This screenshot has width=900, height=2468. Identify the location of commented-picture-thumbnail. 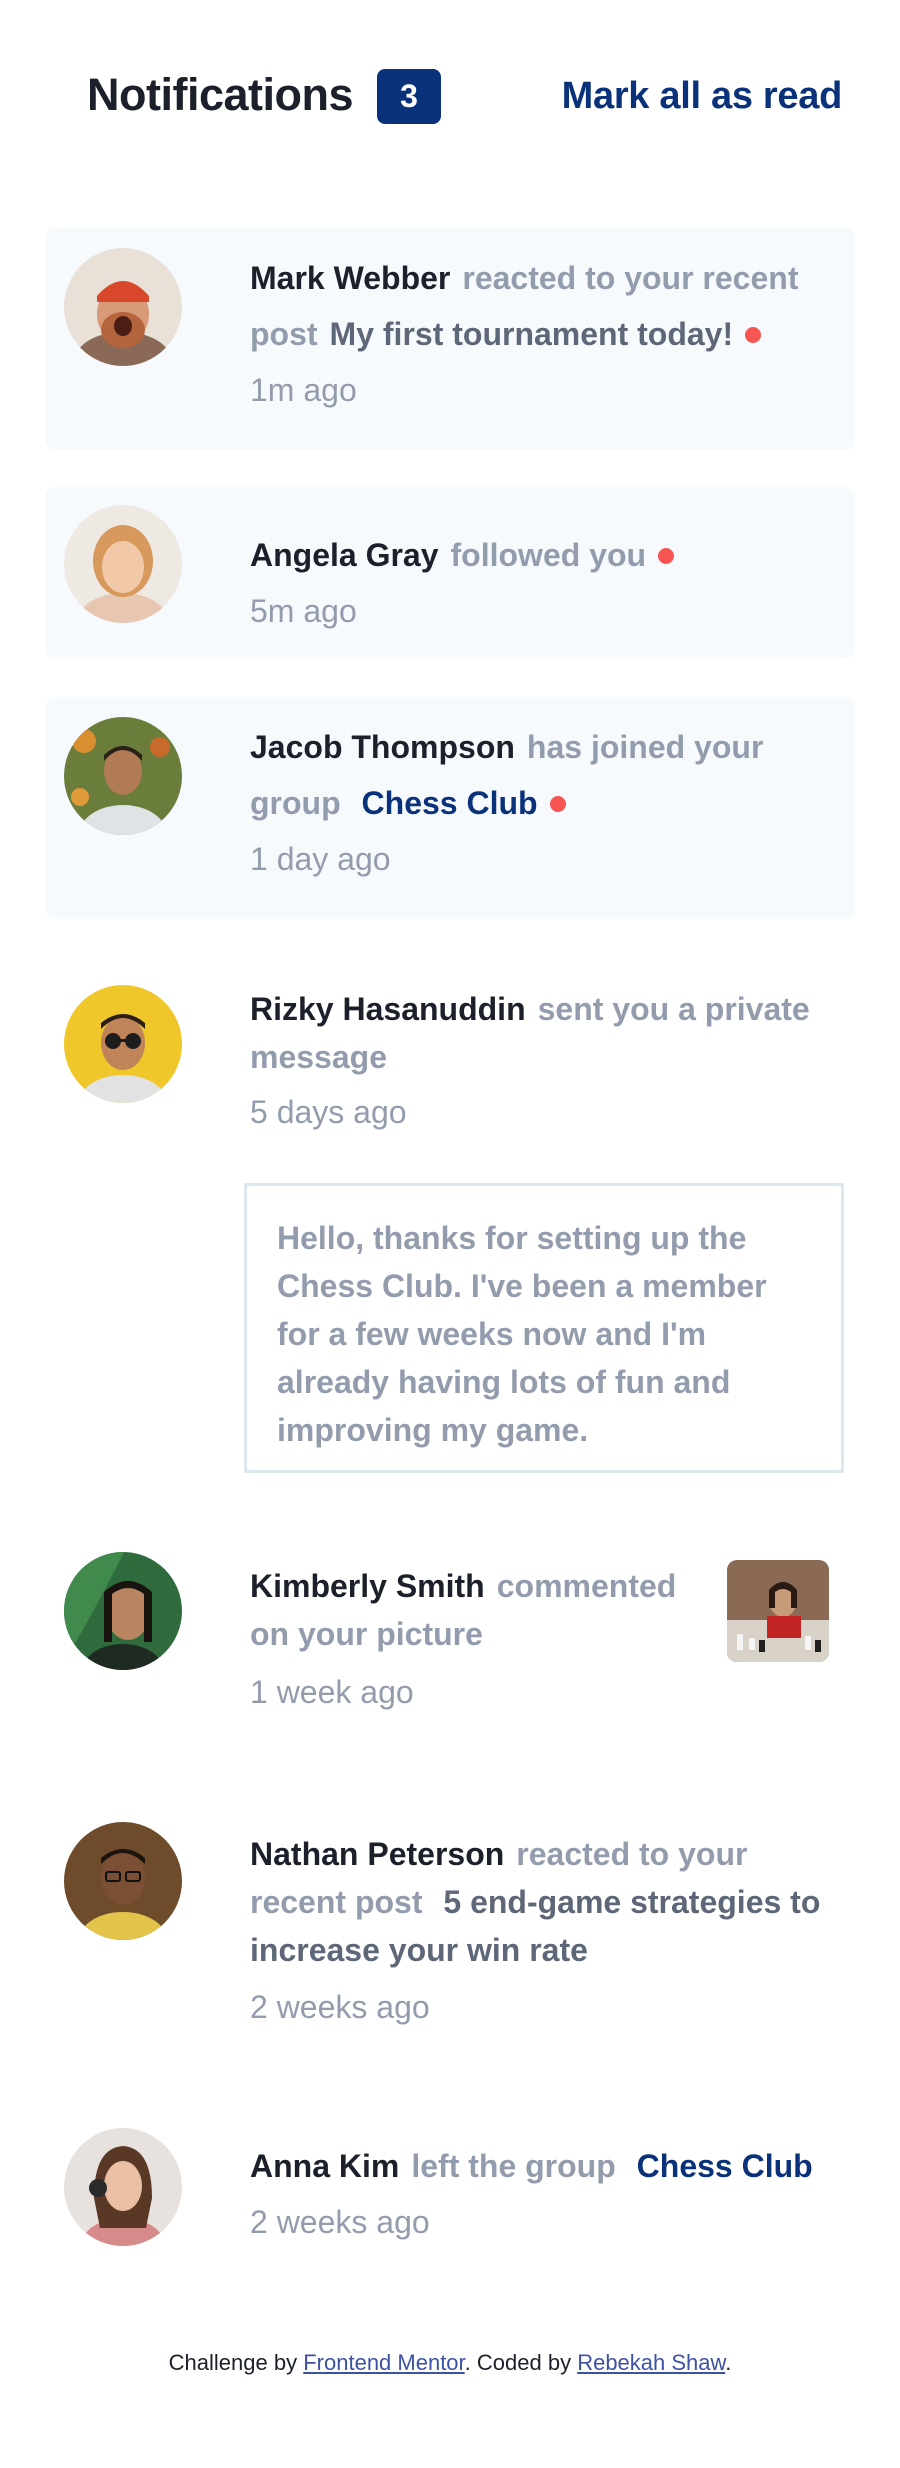
(778, 1611).